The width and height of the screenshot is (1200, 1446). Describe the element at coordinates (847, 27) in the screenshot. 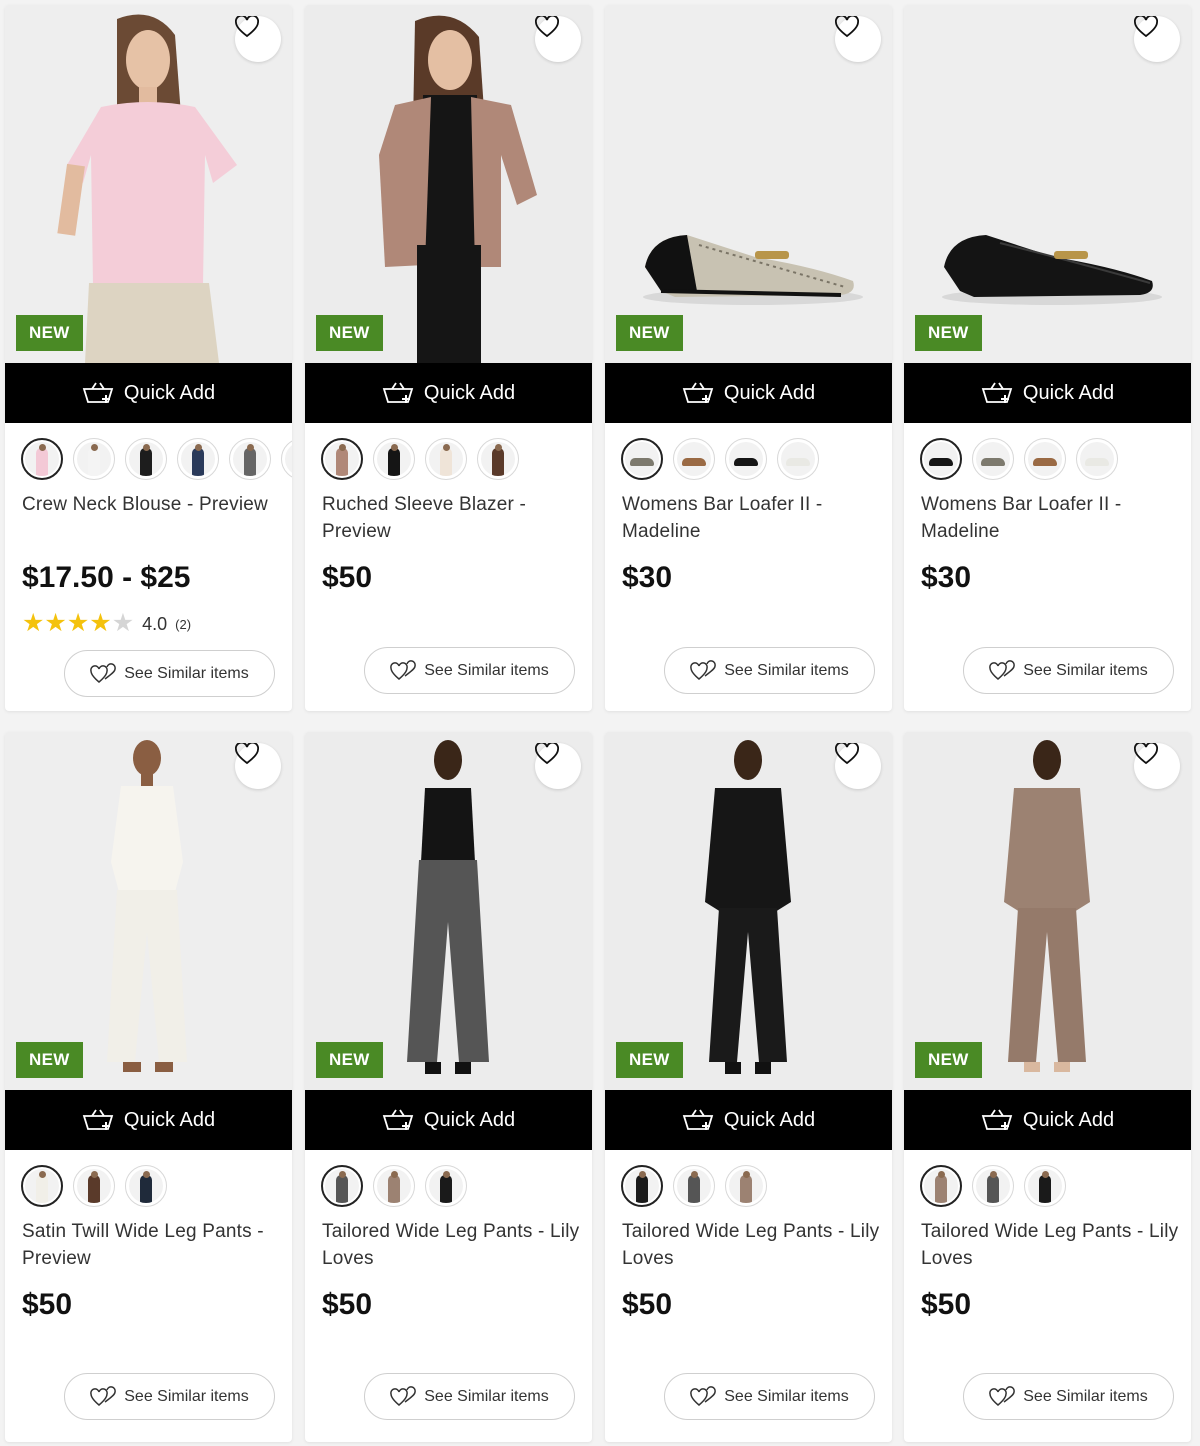

I see `heart-icon` at that location.